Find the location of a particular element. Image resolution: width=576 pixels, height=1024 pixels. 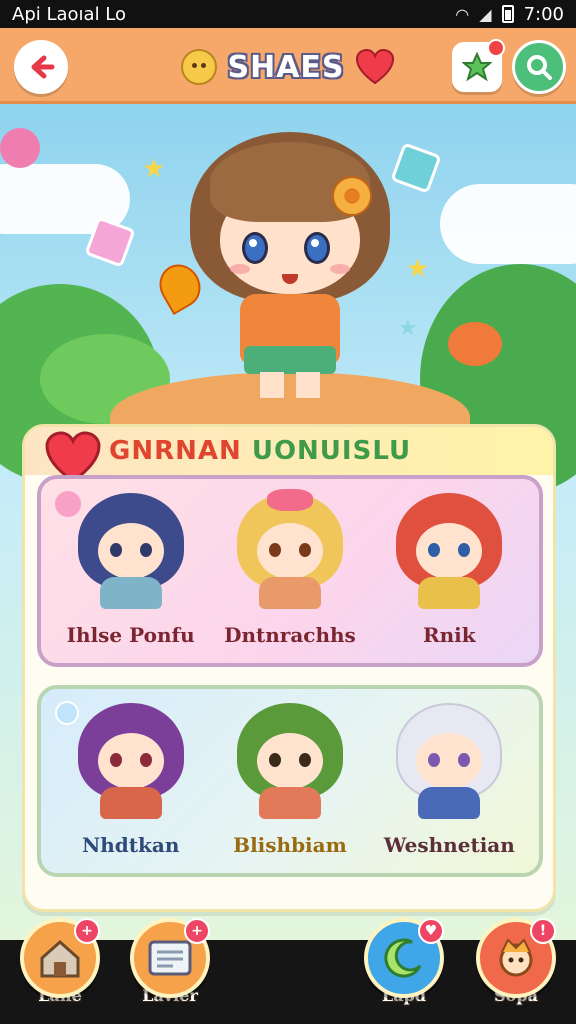

favorites-button is located at coordinates (478, 65).